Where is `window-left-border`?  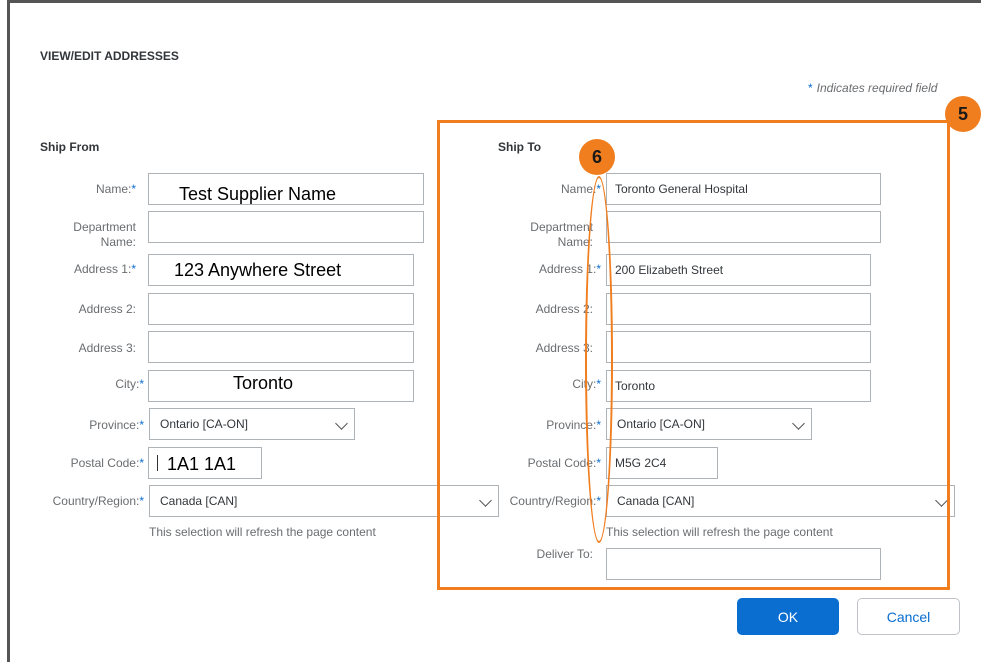
window-left-border is located at coordinates (8, 331).